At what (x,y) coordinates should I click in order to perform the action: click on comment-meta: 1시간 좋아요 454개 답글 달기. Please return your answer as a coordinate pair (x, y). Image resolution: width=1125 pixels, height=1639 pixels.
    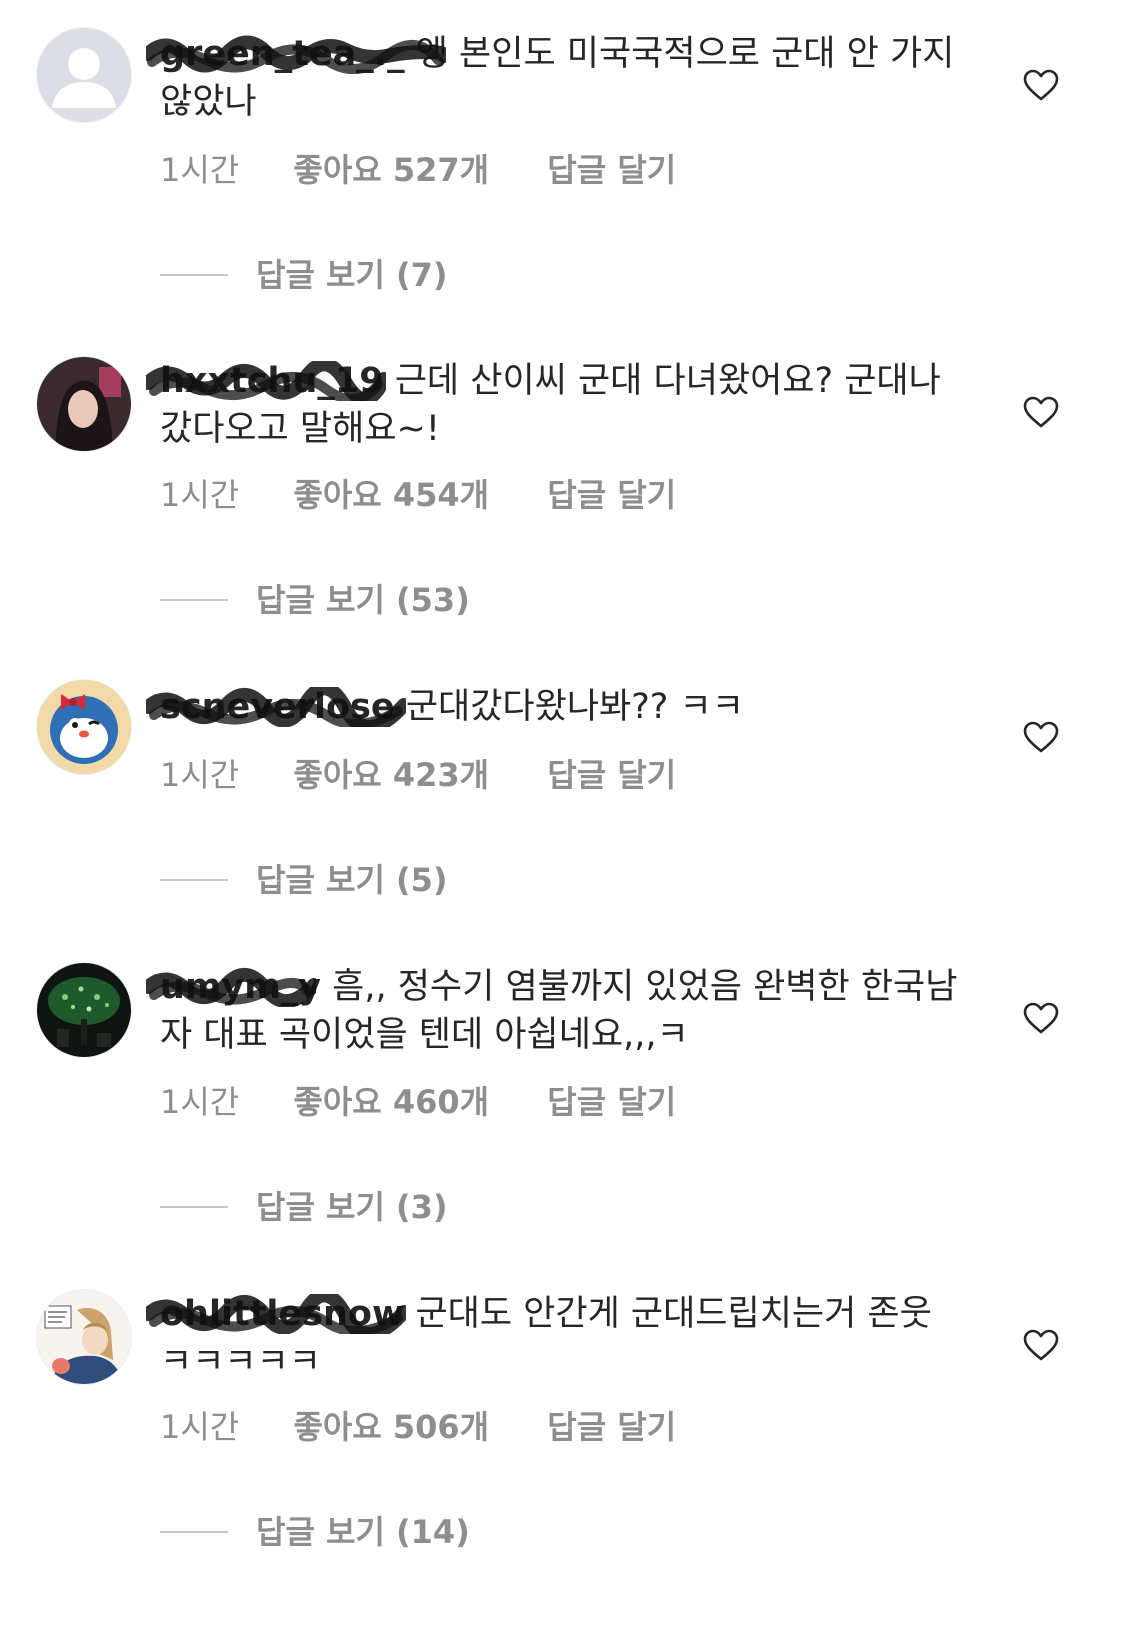
    Looking at the image, I should click on (418, 495).